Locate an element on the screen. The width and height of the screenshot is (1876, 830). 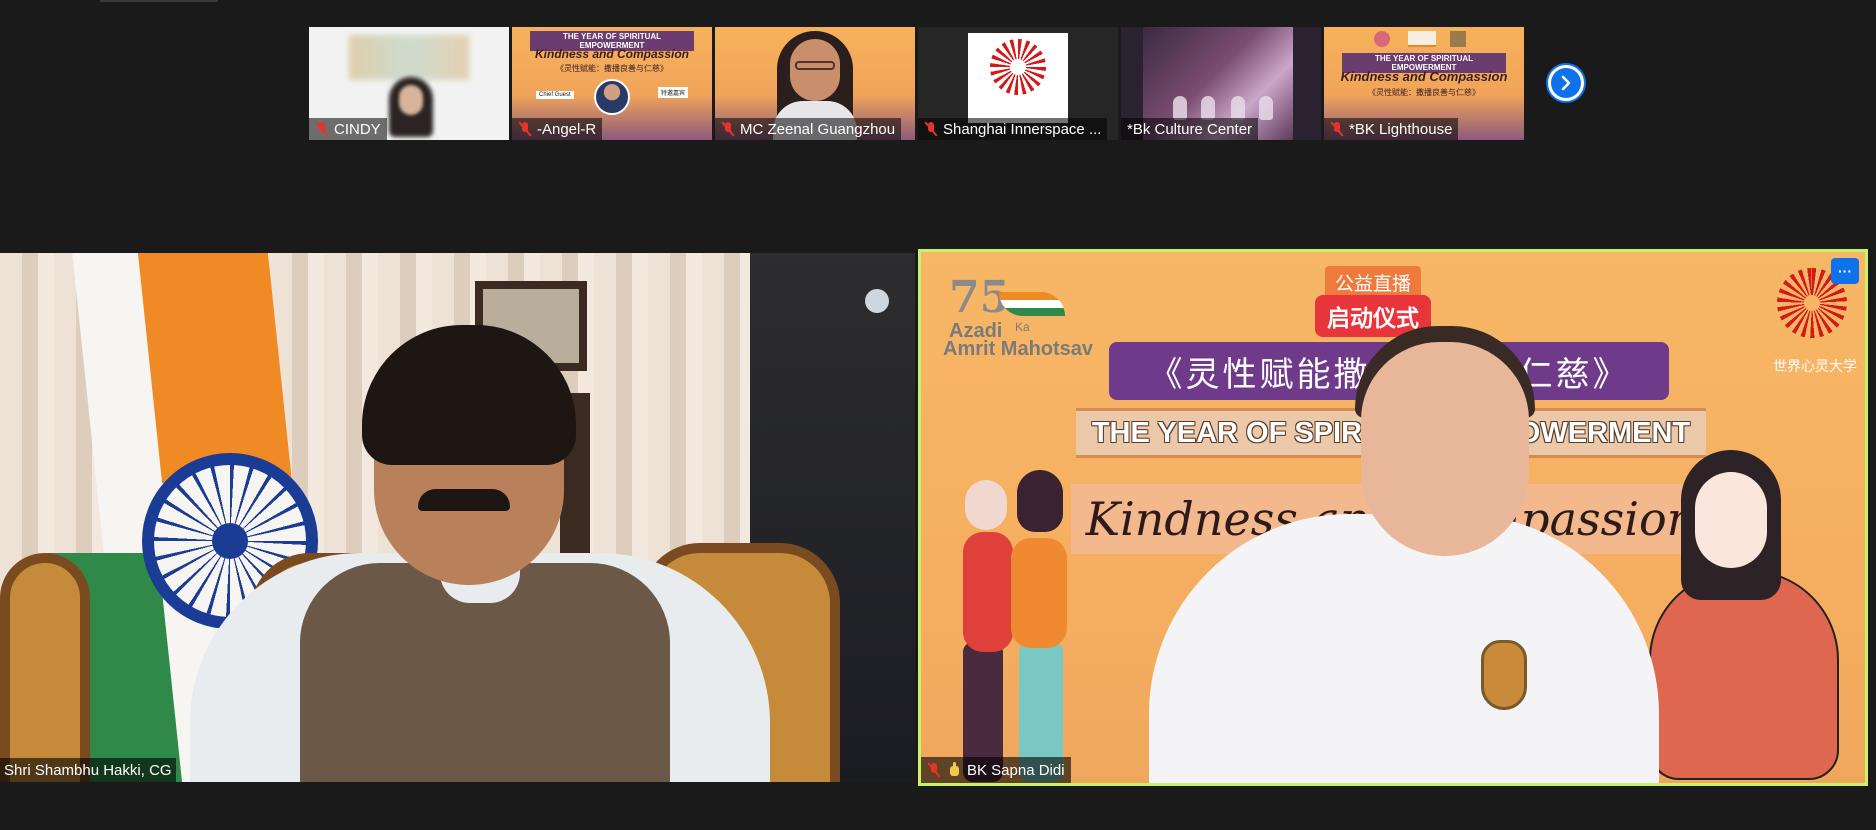
participant-name-tag: -Angel-R is located at coordinates (557, 129).